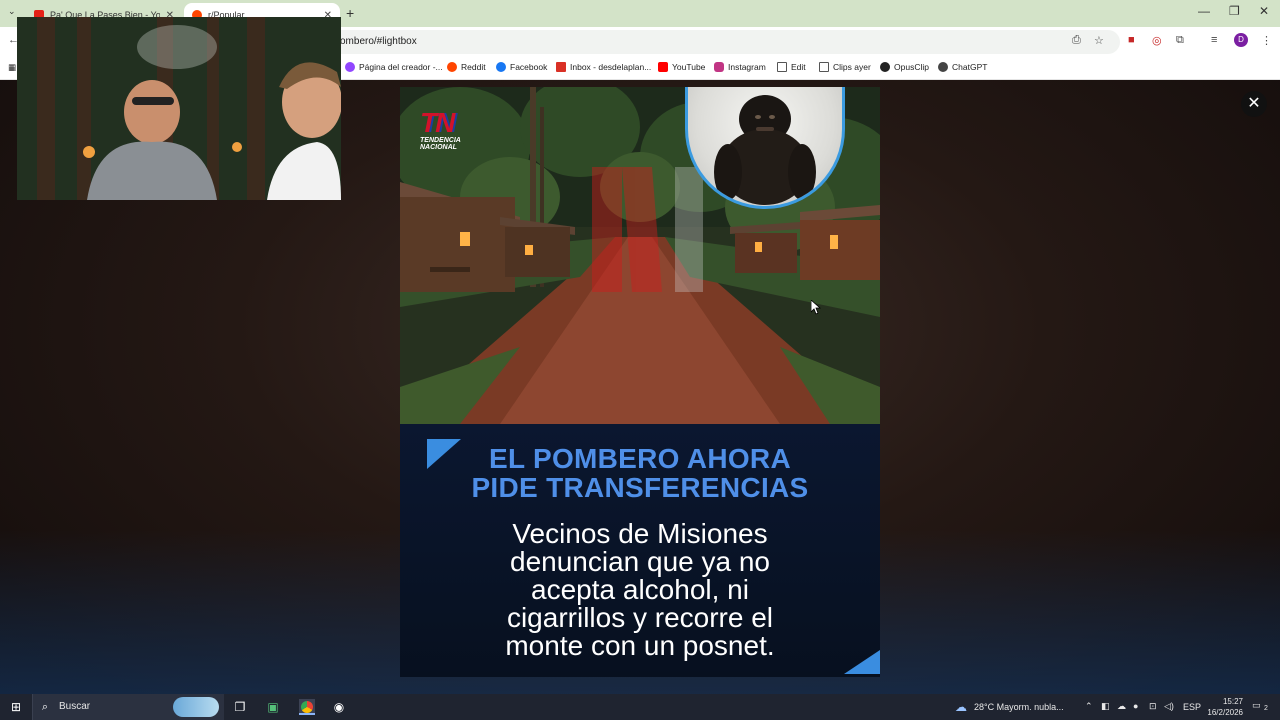 Image resolution: width=1280 pixels, height=720 pixels. I want to click on clock-date: 16/2/2026, so click(1225, 712).